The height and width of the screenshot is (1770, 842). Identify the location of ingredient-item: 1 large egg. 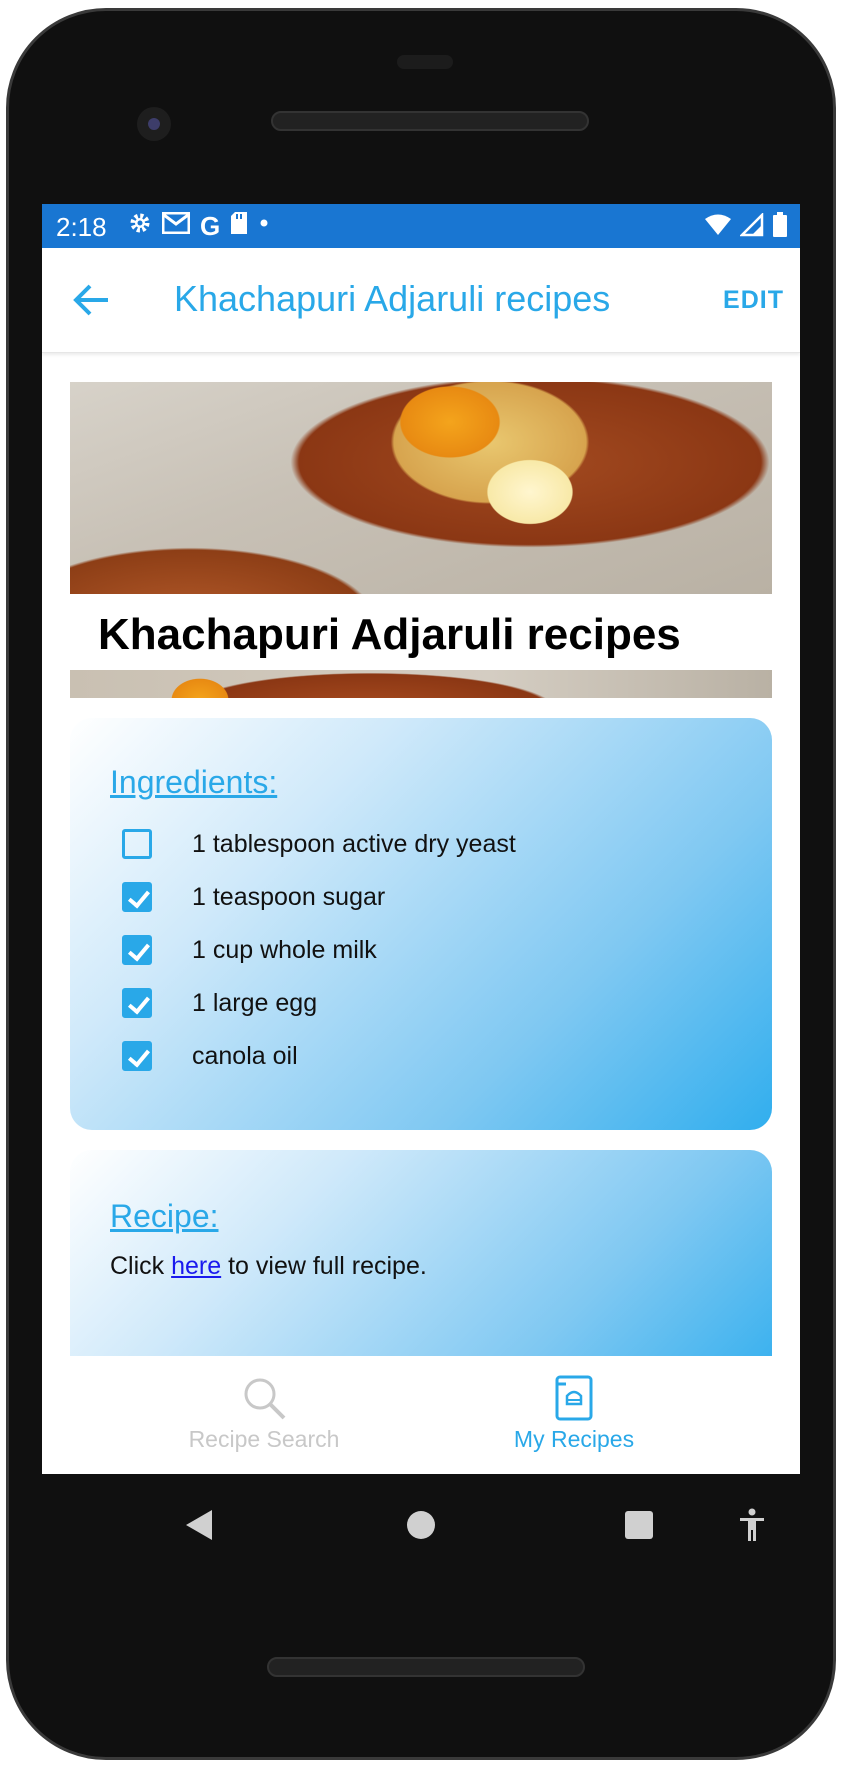
(219, 1003).